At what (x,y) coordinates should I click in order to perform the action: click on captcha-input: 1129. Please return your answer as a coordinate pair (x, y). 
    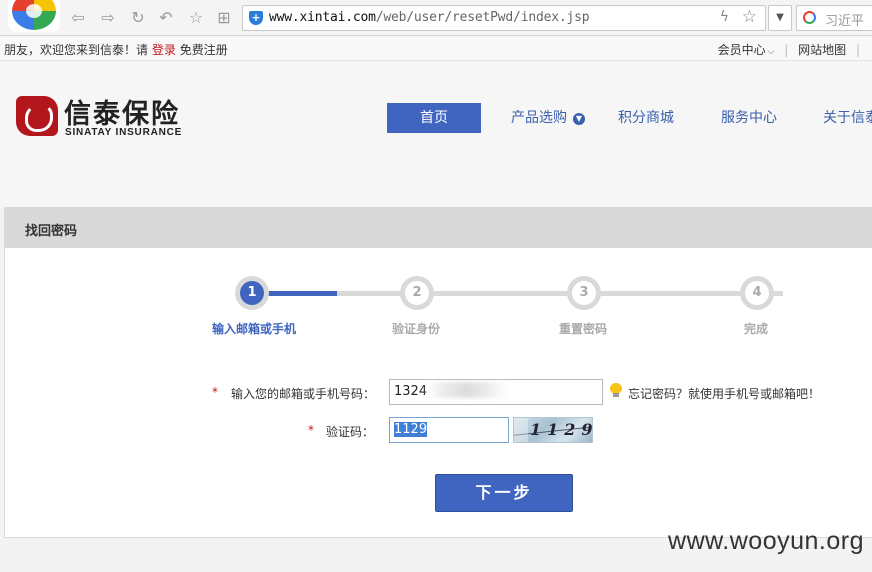
    Looking at the image, I should click on (449, 430).